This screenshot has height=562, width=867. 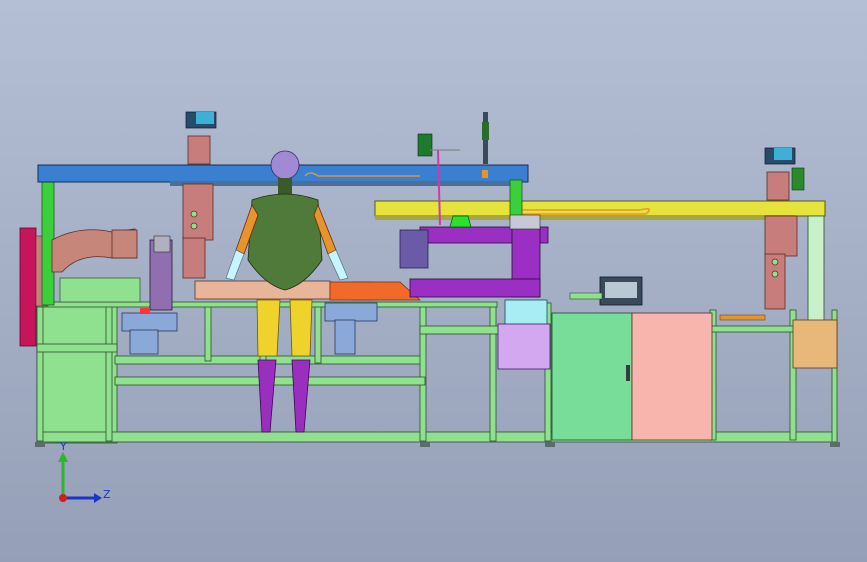 I want to click on left-motor, so click(x=201, y=138).